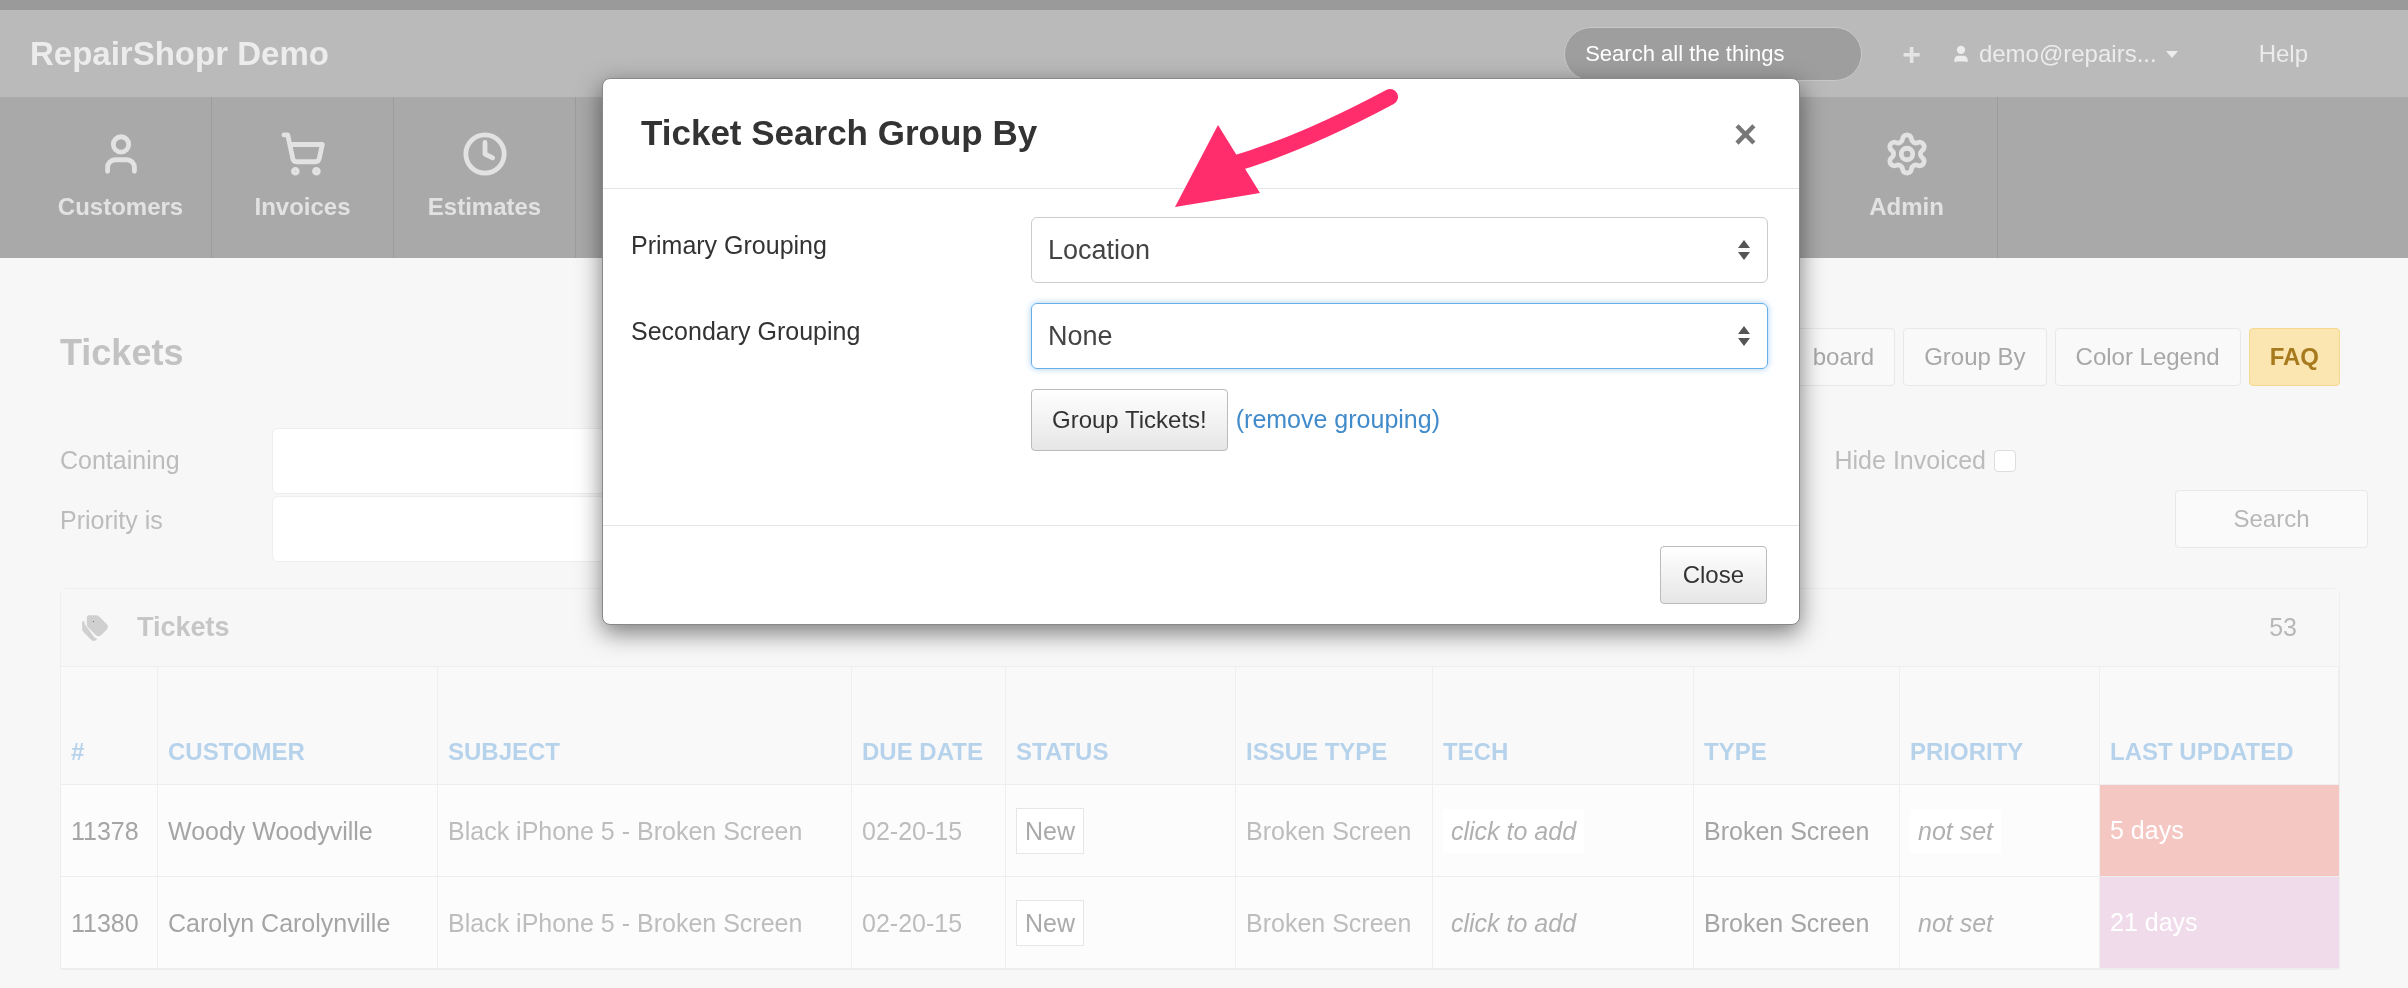  I want to click on field-label: Containing, so click(120, 461).